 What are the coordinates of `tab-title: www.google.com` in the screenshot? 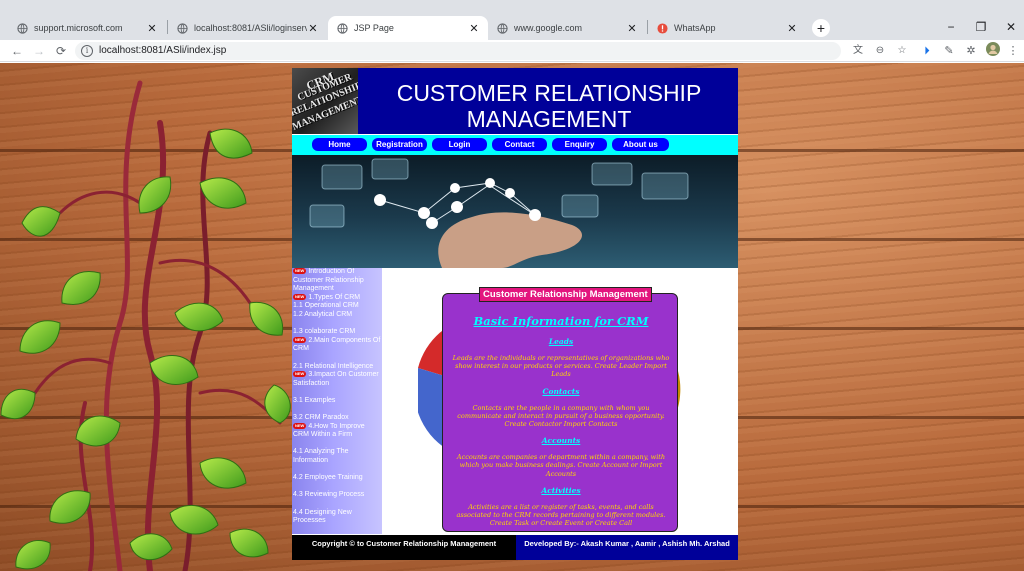 It's located at (548, 28).